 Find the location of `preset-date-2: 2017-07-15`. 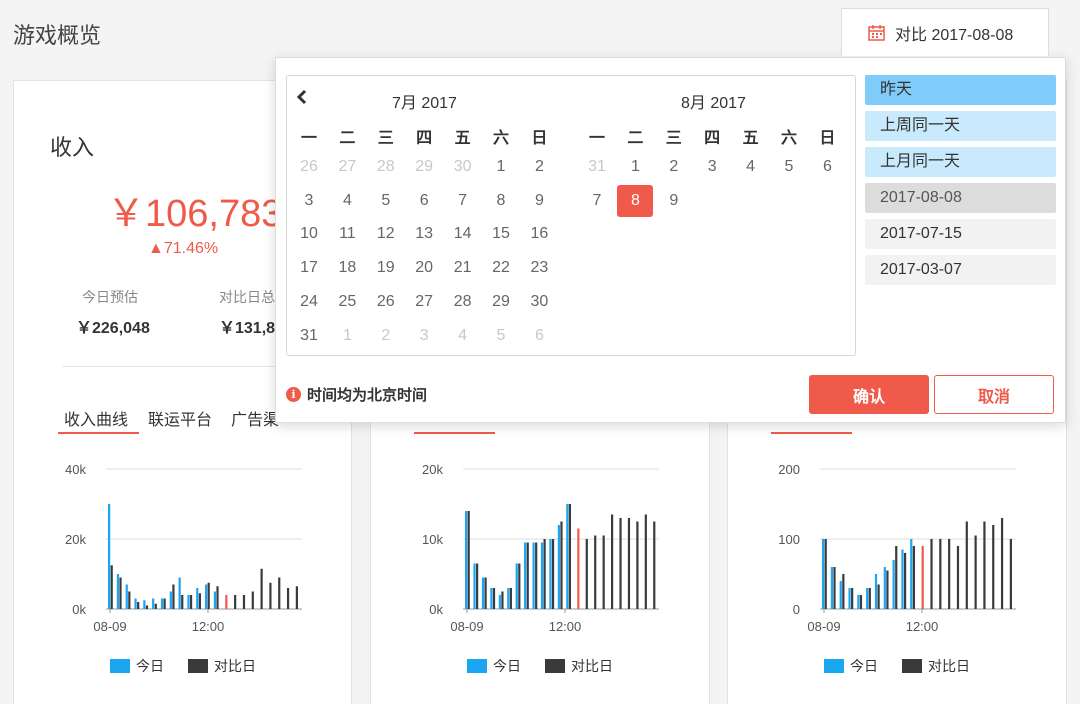

preset-date-2: 2017-07-15 is located at coordinates (960, 234).